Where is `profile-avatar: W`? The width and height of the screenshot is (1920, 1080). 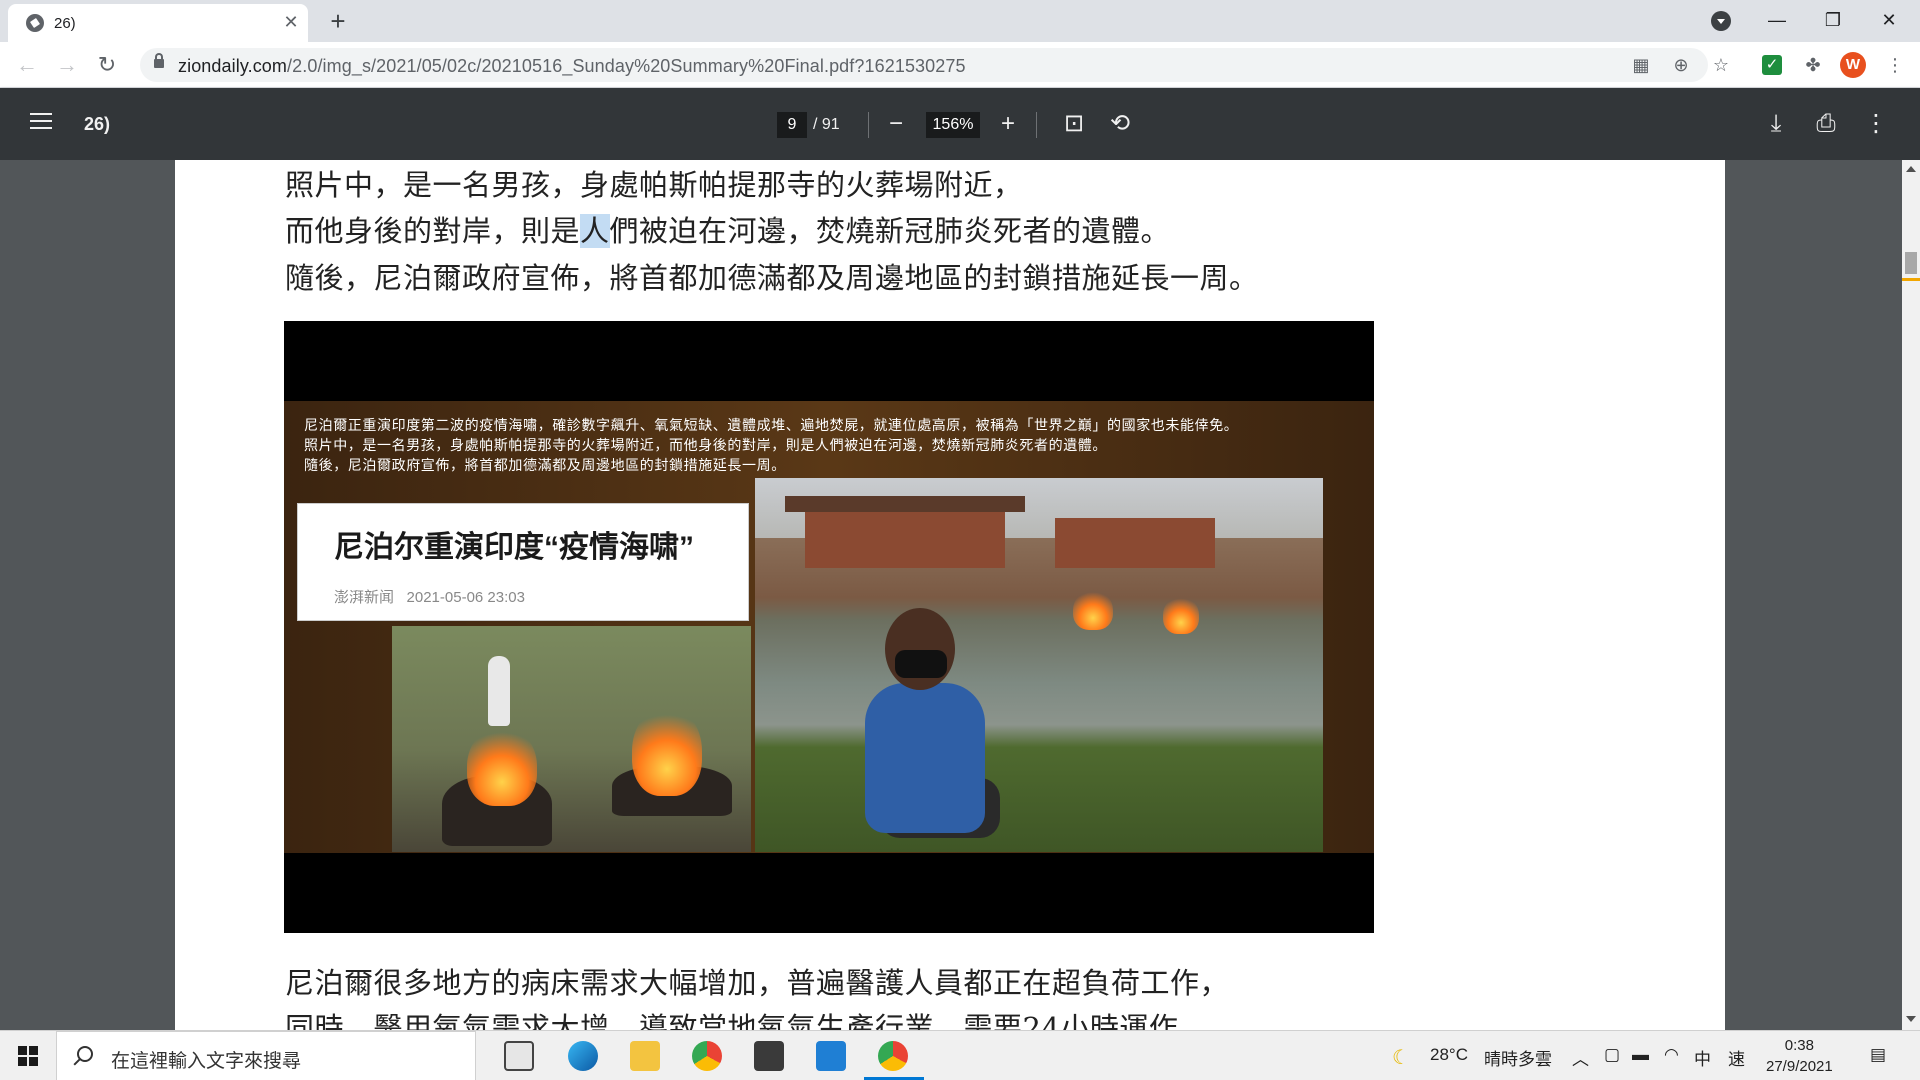
profile-avatar: W is located at coordinates (1853, 65).